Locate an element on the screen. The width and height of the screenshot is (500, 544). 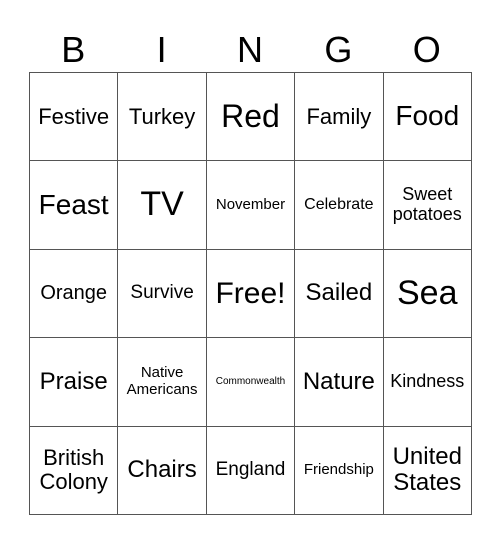
bingo-cell: Commonwealth is located at coordinates (250, 382).